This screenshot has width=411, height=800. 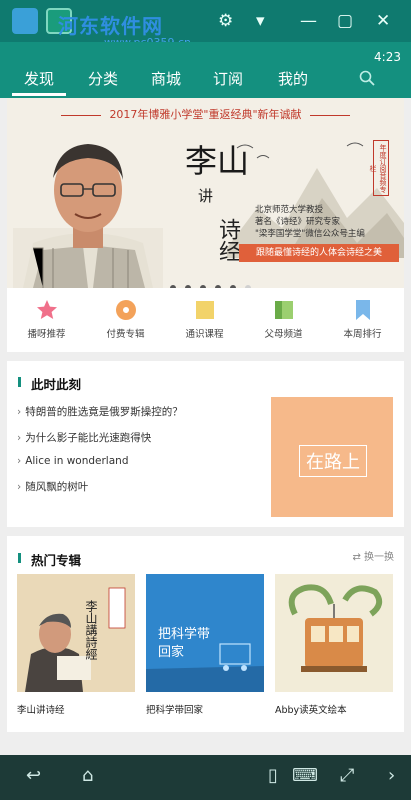 I want to click on category-row: 播呀推荐 付费专辑 通识课程 父母频道 本周排行, so click(x=205, y=320).